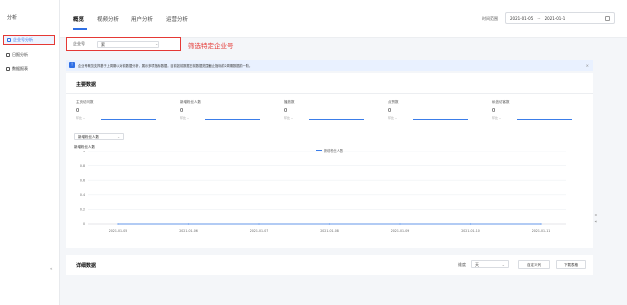  What do you see at coordinates (329, 231) in the screenshot?
I see `x-tick-label: 2021-01-08` at bounding box center [329, 231].